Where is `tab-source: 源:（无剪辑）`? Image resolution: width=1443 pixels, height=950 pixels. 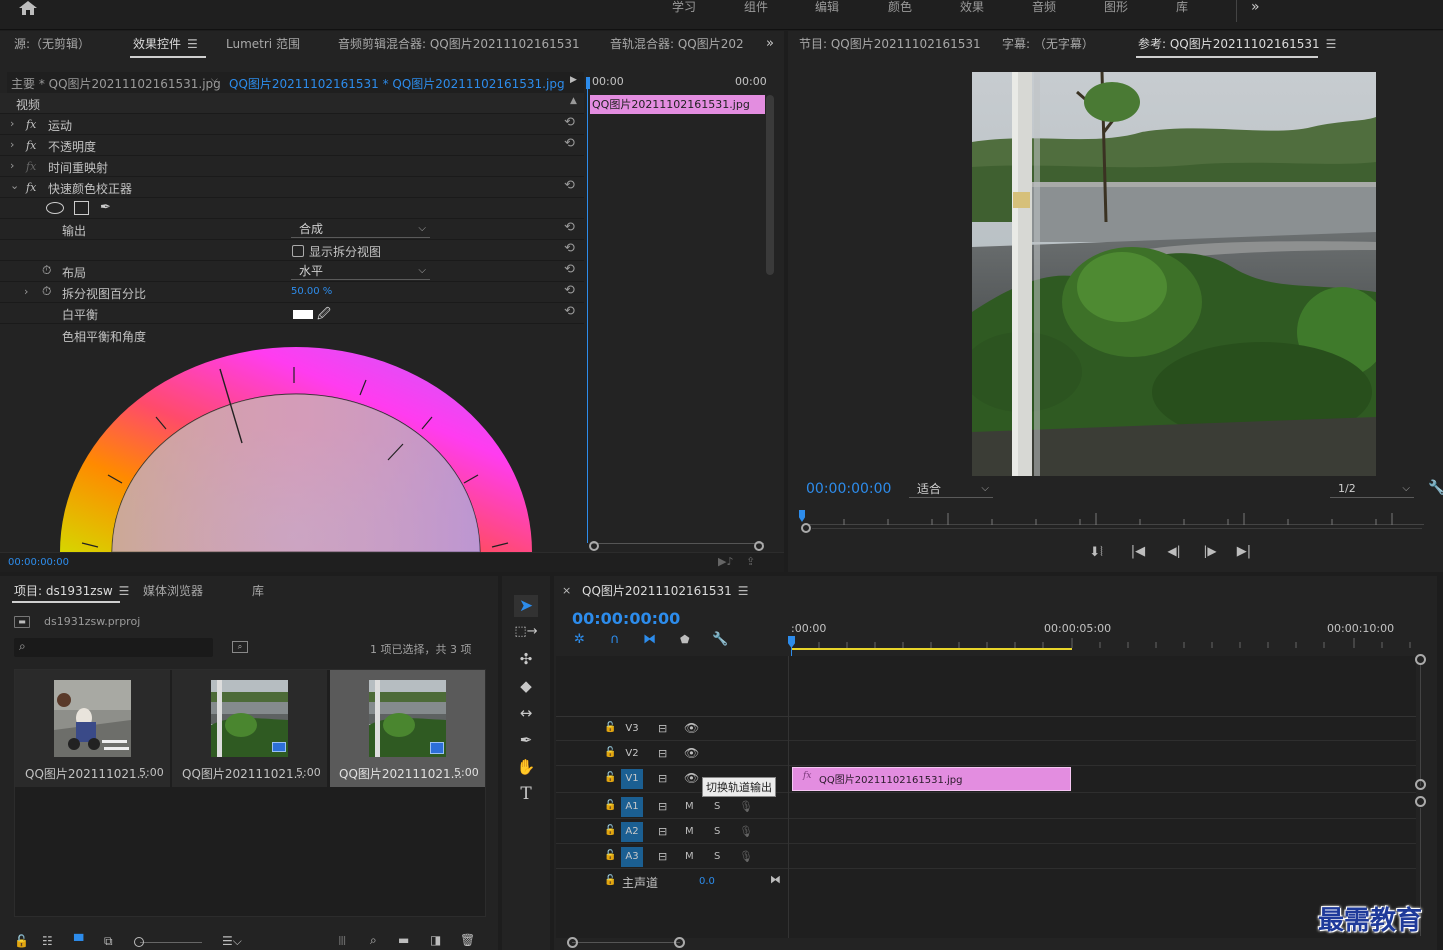
tab-source: 源:（无剪辑） is located at coordinates (52, 44).